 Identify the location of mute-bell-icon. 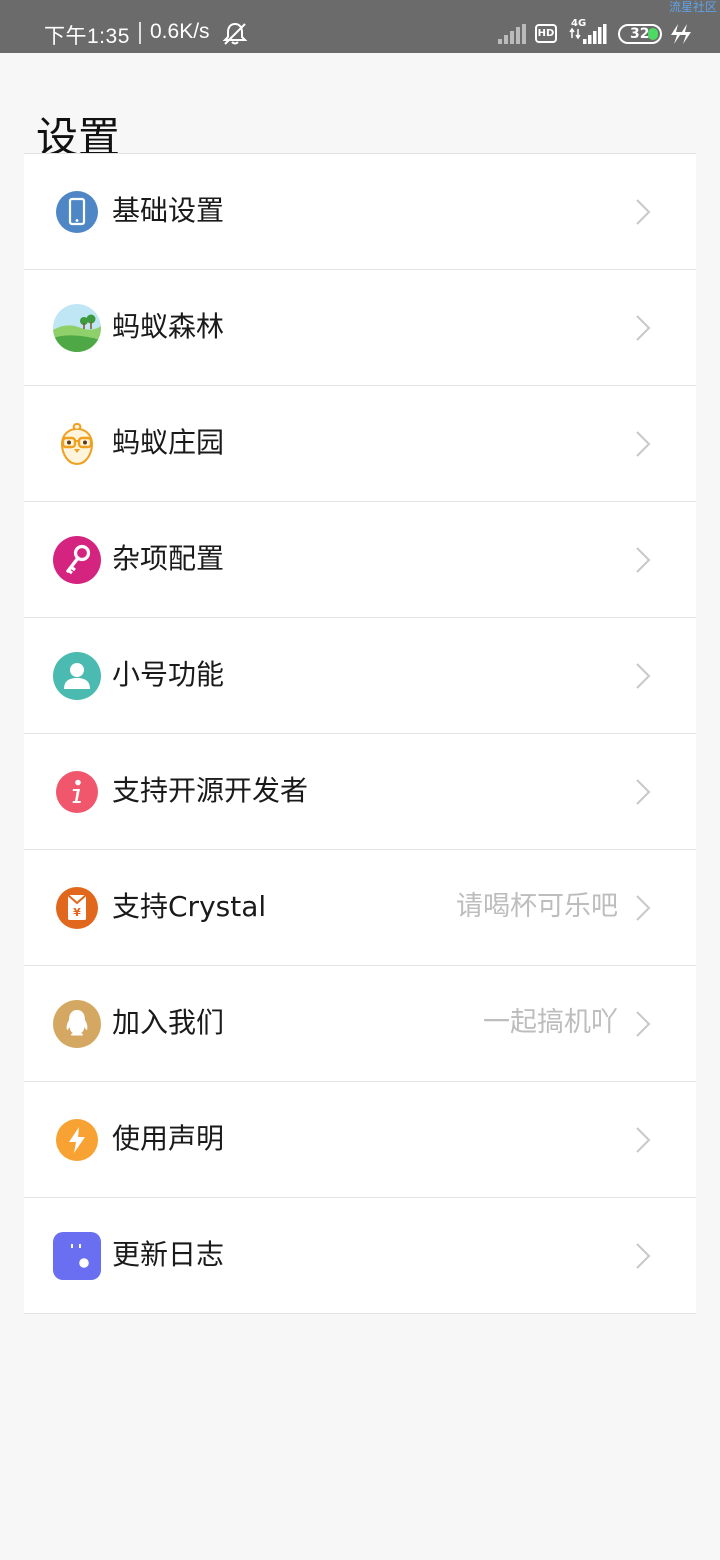
(235, 33).